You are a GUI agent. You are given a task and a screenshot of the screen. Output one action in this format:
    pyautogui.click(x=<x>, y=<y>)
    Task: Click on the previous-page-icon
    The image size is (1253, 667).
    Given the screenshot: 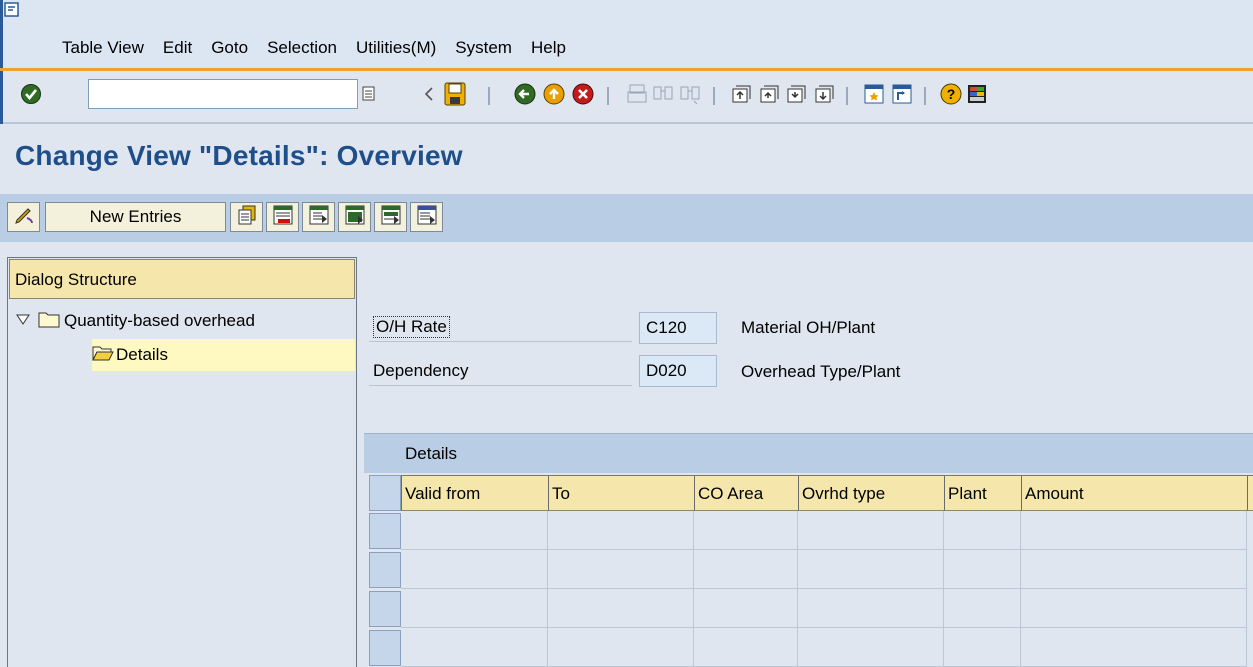 What is the action you would take?
    pyautogui.click(x=769, y=94)
    